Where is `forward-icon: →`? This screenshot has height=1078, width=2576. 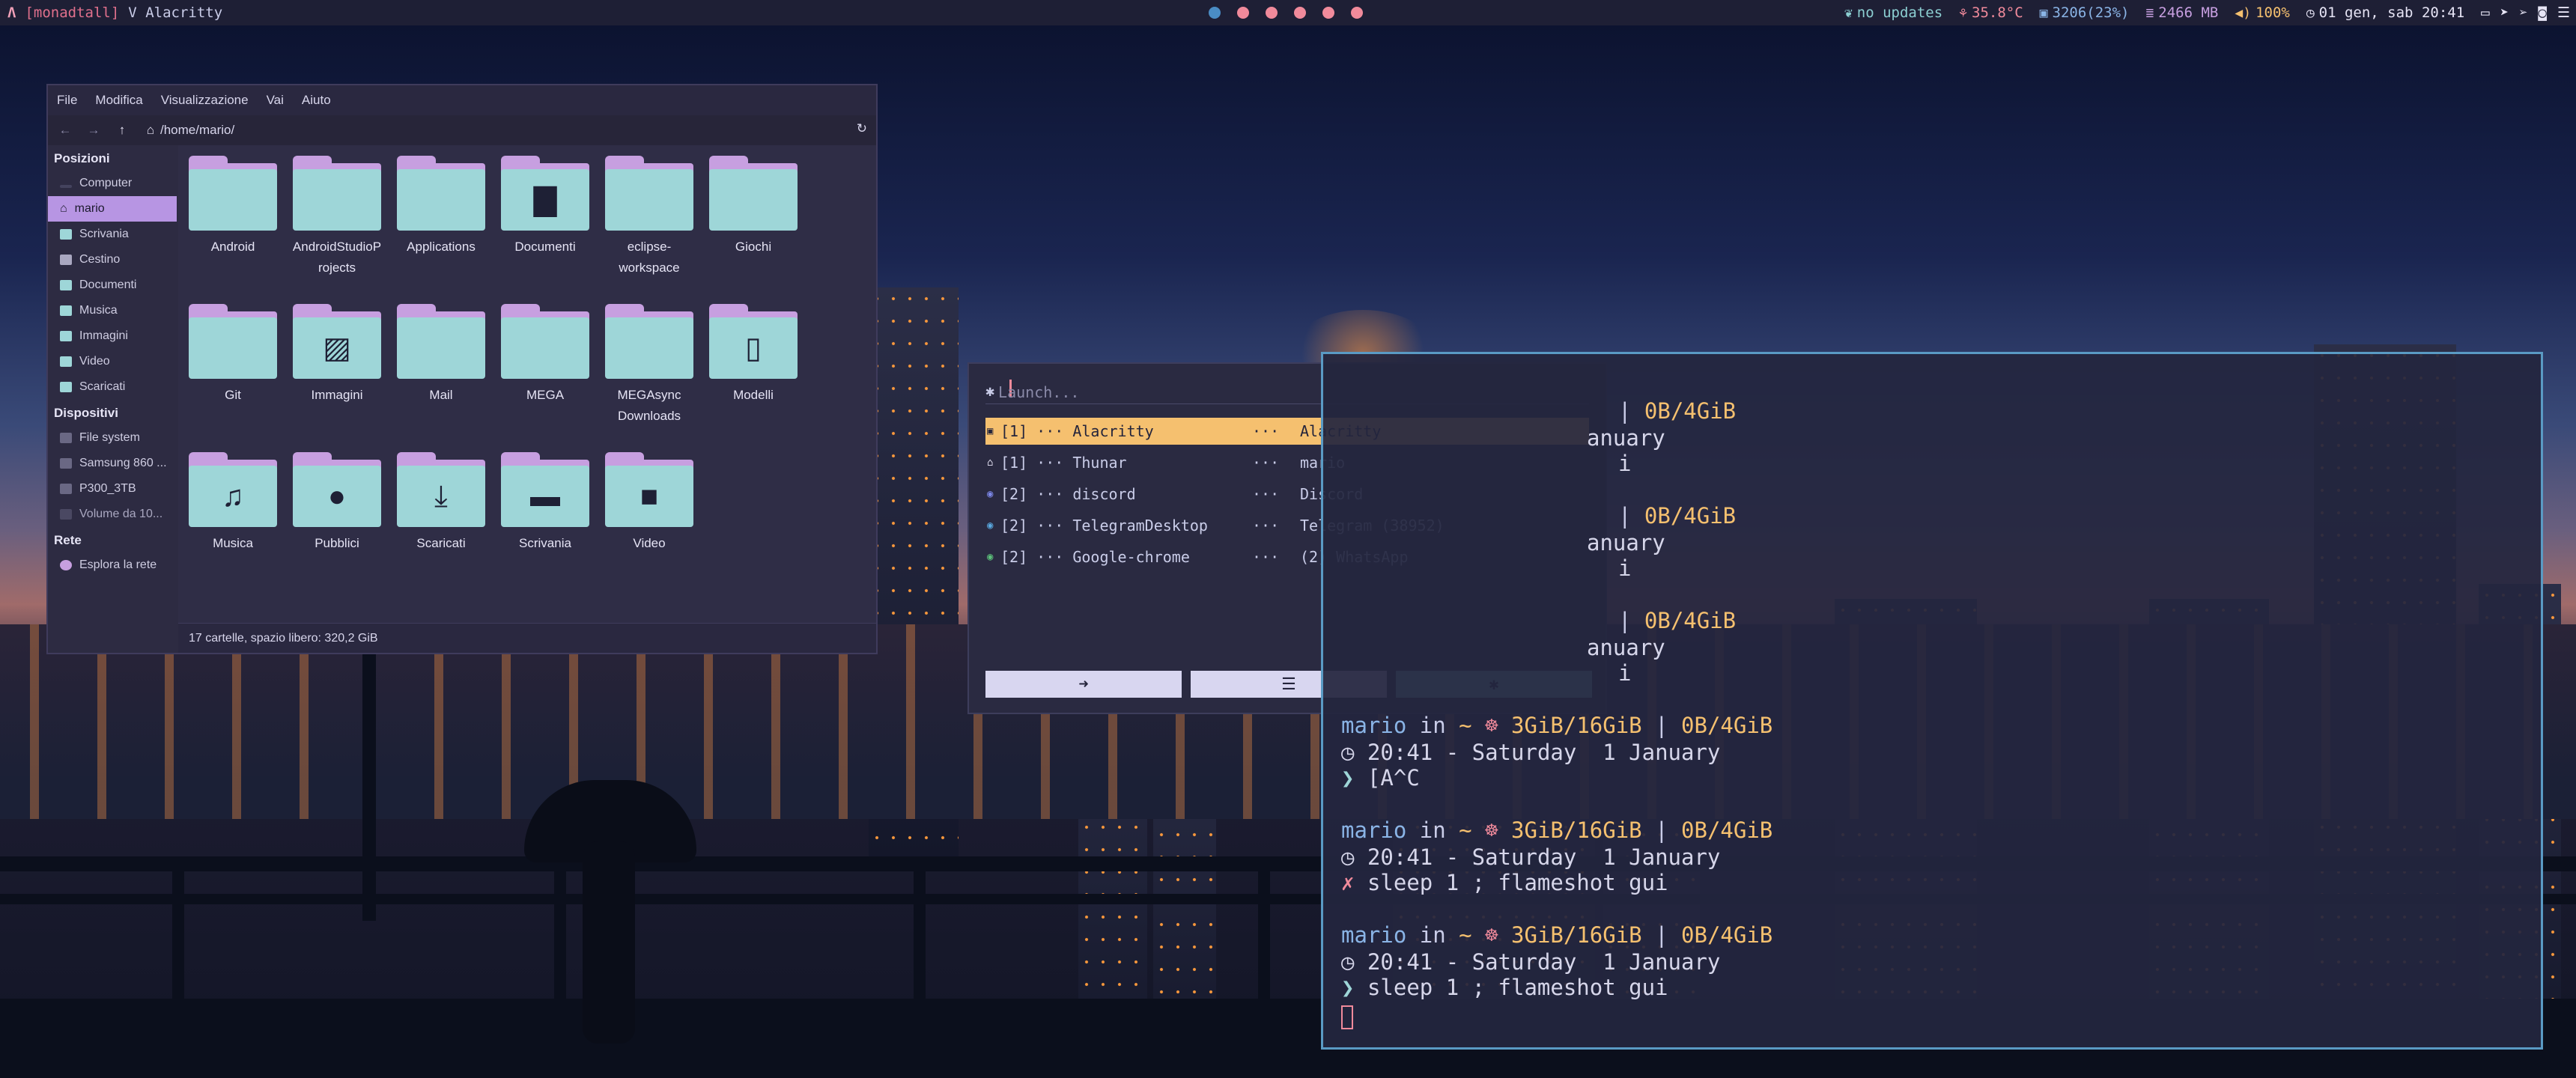
forward-icon: → is located at coordinates (93, 130).